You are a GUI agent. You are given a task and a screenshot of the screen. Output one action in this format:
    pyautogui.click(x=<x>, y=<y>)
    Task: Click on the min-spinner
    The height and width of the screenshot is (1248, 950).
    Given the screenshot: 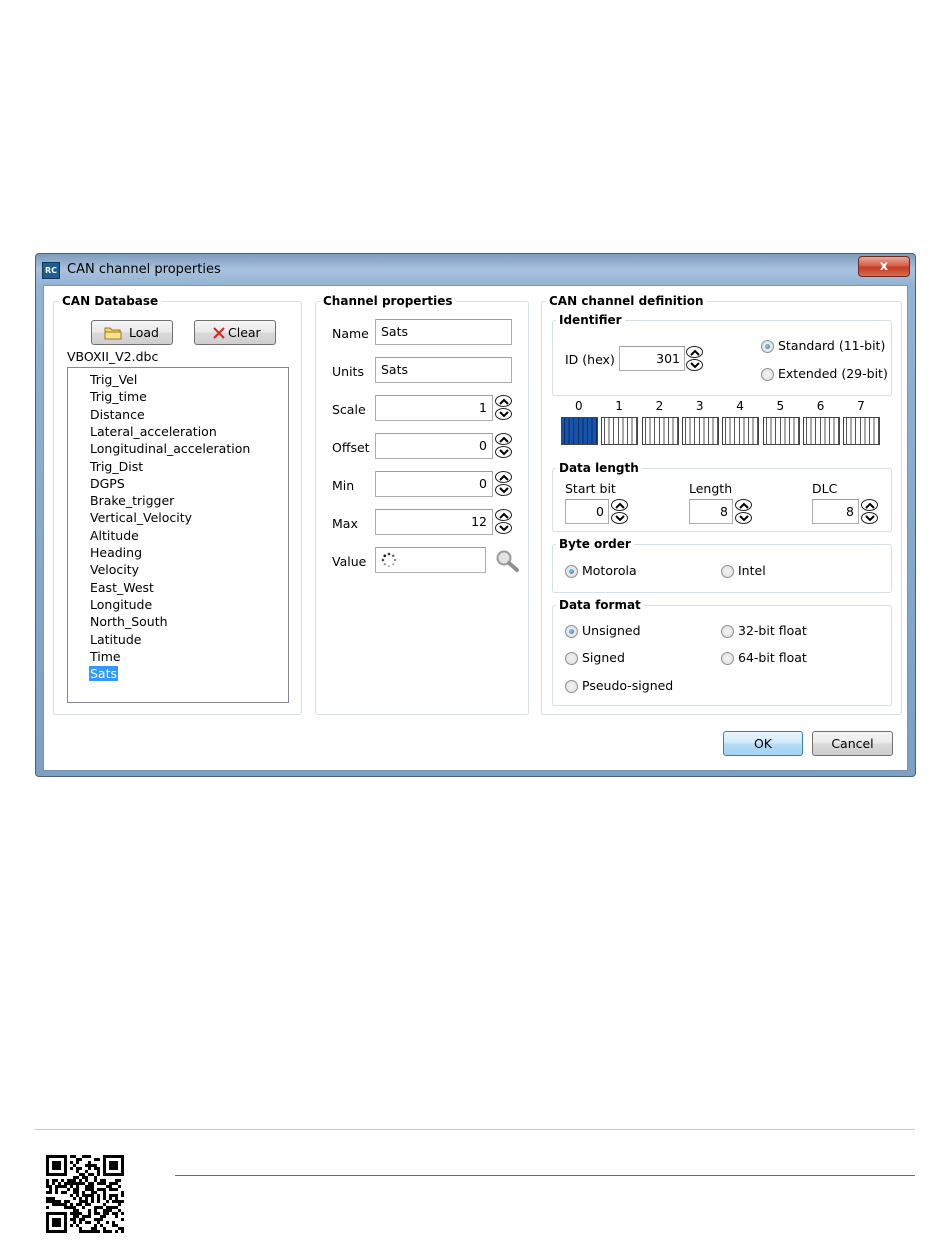 What is the action you would take?
    pyautogui.click(x=504, y=484)
    